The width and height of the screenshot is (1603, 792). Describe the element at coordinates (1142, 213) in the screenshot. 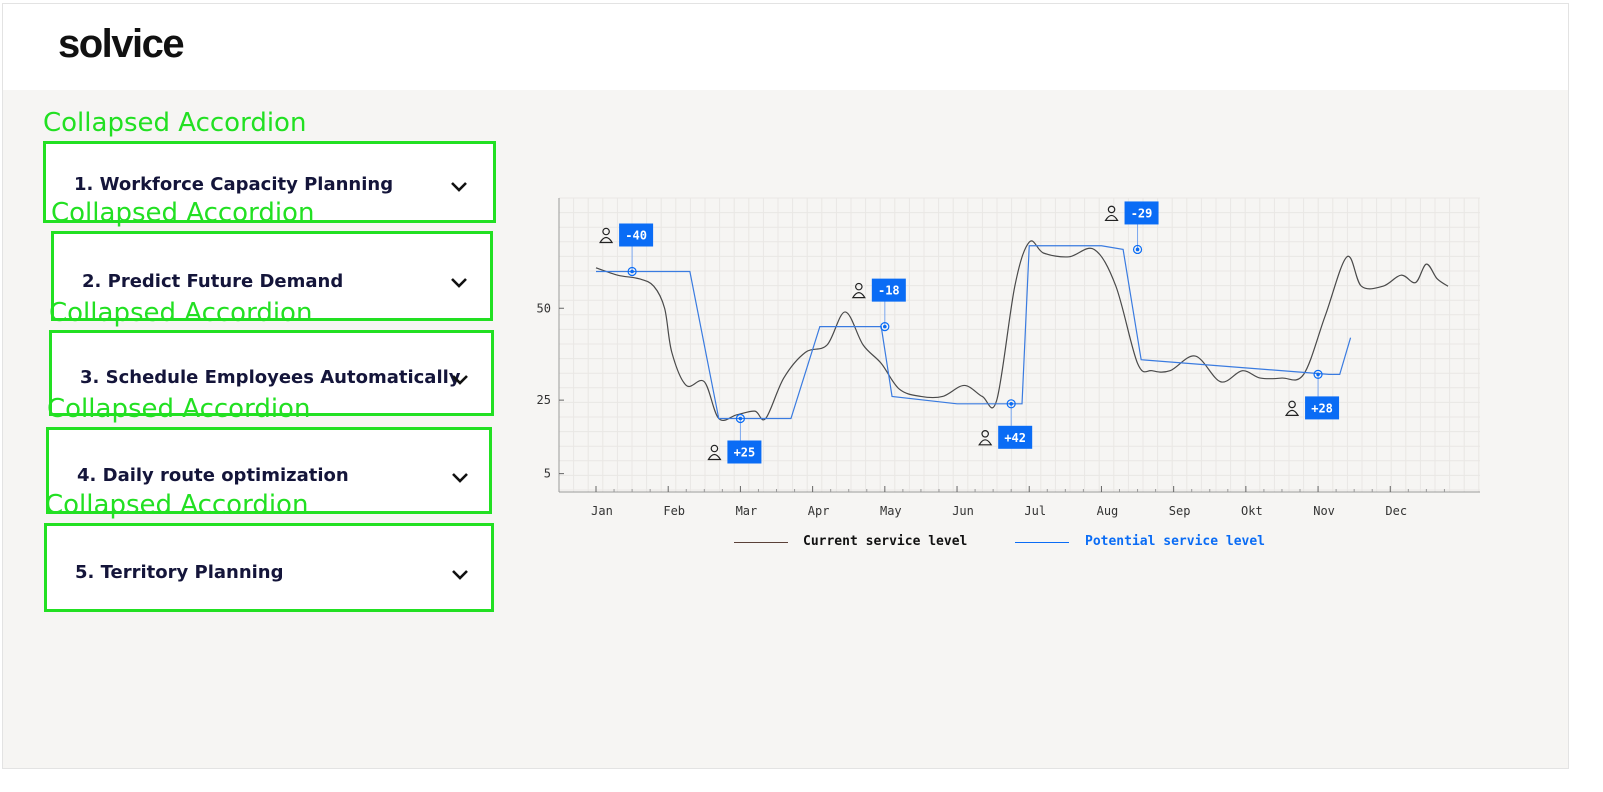

I see `annotation-badge-label: -29` at that location.